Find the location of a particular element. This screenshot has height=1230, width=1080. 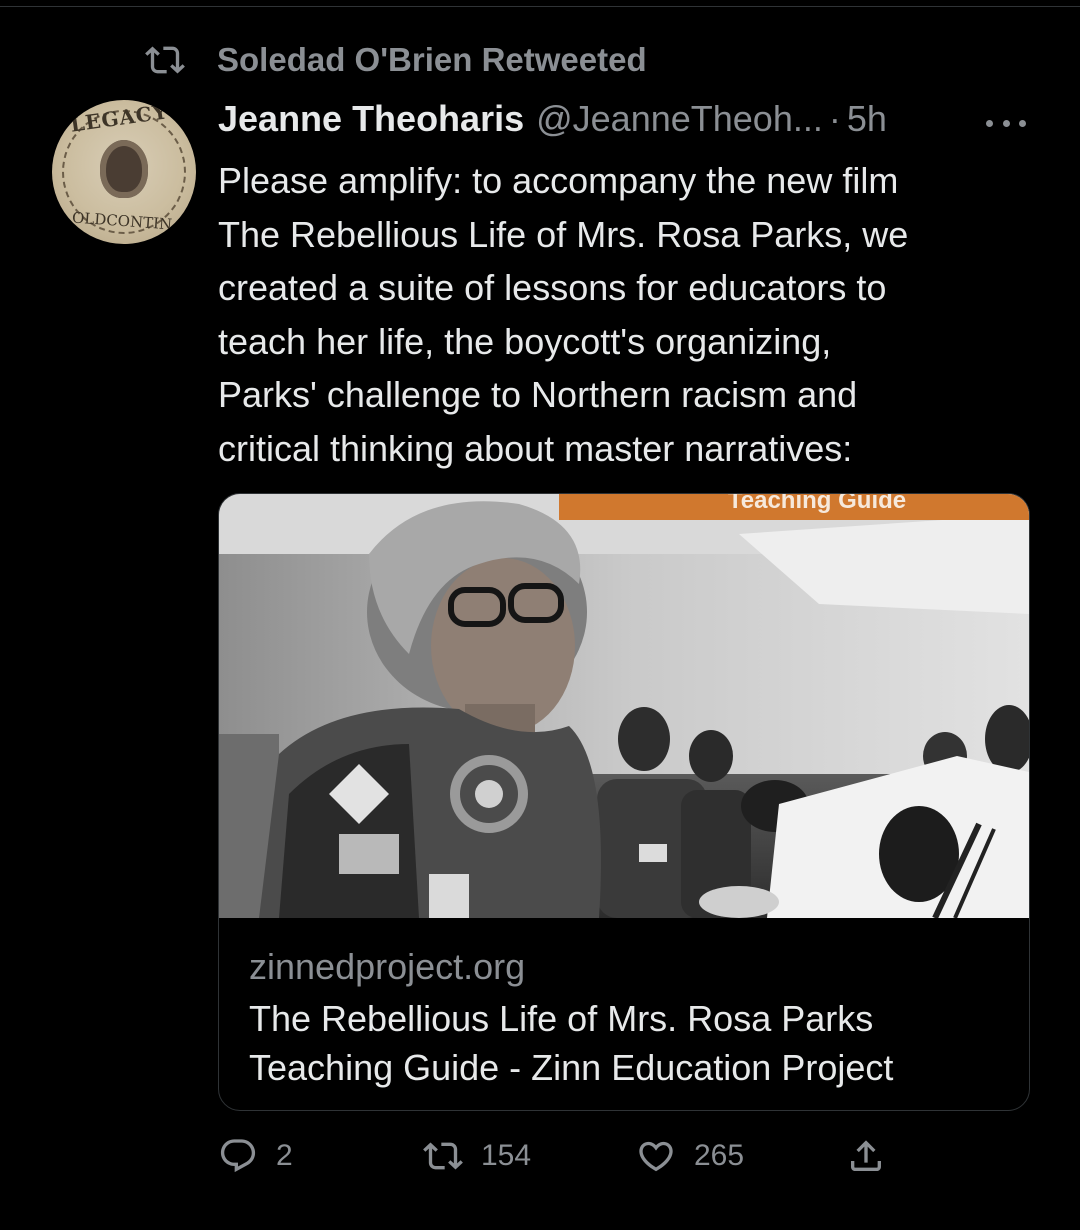

tweet-actions: 2 154 265 is located at coordinates (568, 1156).